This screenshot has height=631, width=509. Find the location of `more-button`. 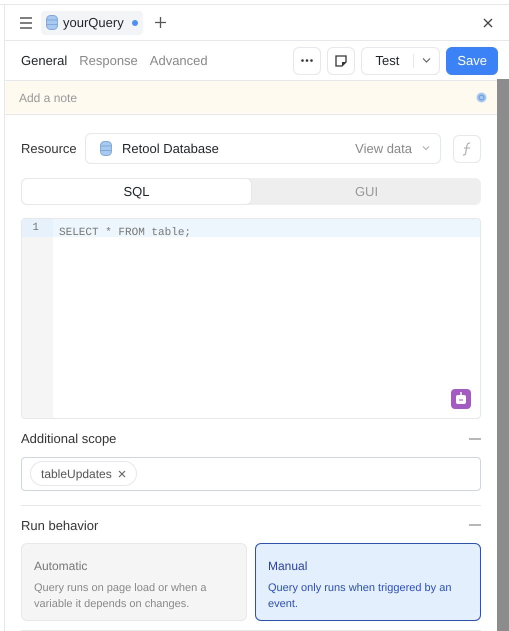

more-button is located at coordinates (306, 60).